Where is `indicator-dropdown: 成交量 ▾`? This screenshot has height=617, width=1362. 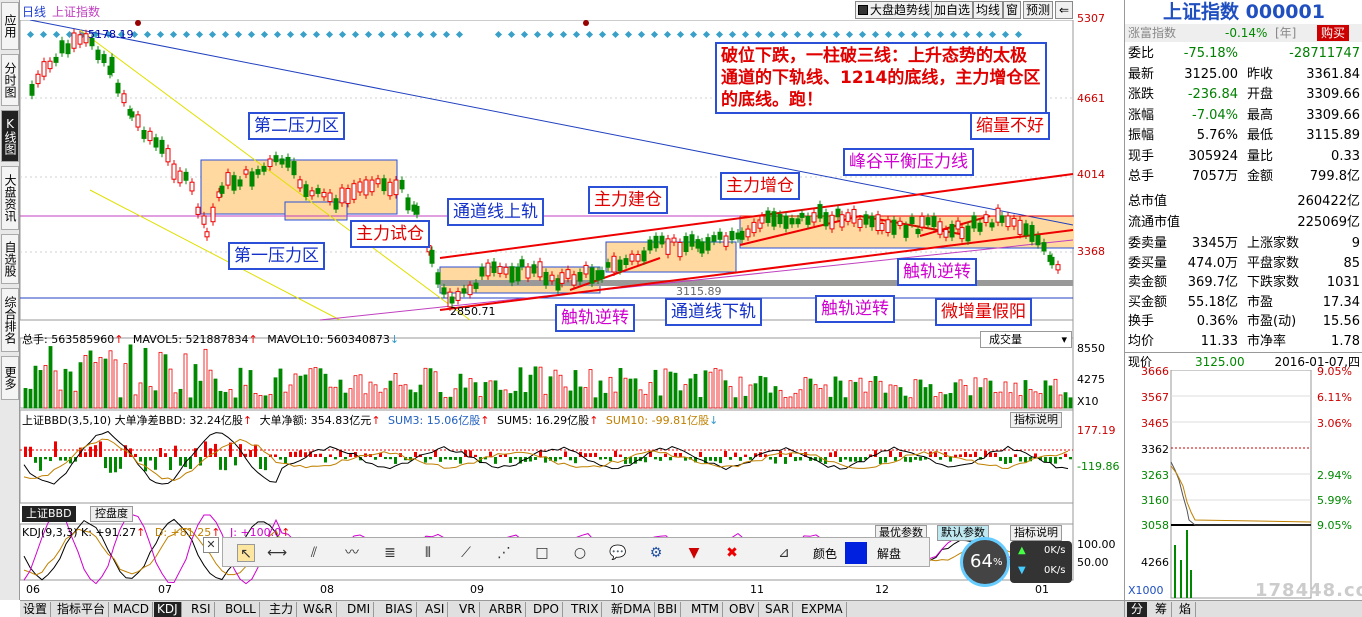
indicator-dropdown: 成交量 ▾ is located at coordinates (1026, 339).